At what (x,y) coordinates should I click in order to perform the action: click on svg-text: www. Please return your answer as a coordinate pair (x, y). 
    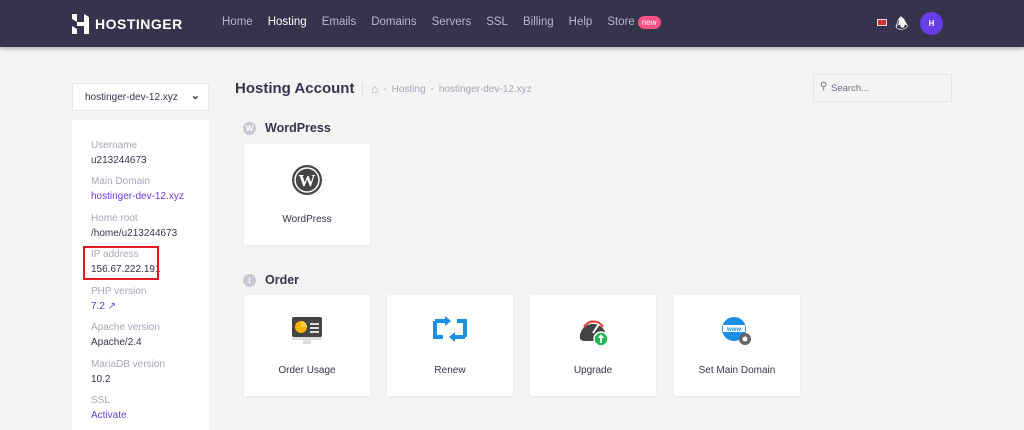
    Looking at the image, I should click on (733, 330).